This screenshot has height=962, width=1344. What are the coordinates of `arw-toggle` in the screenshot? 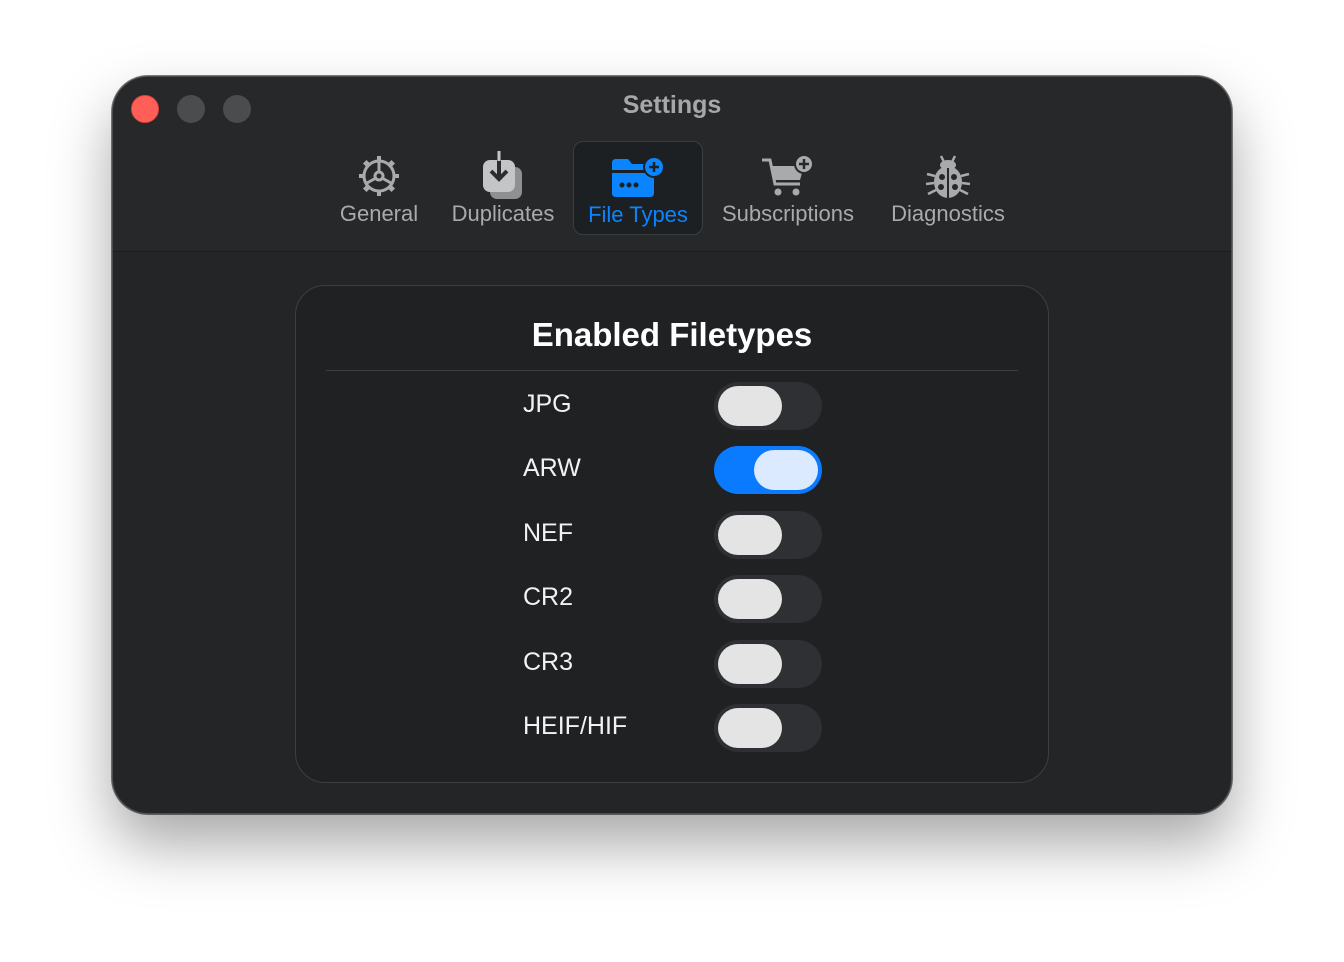 It's located at (768, 470).